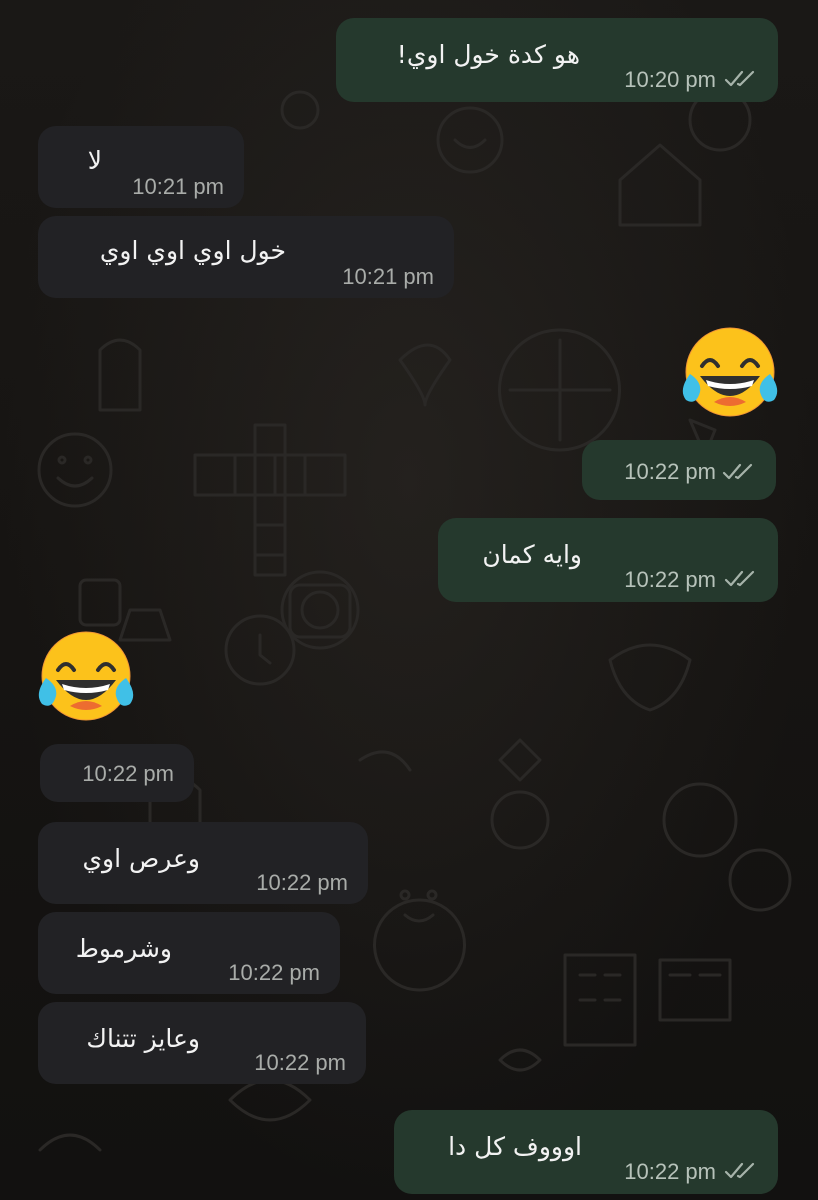 The height and width of the screenshot is (1200, 818). What do you see at coordinates (189, 953) in the screenshot?
I see `message-bubble-incoming: وشرموط 10:22 pm` at bounding box center [189, 953].